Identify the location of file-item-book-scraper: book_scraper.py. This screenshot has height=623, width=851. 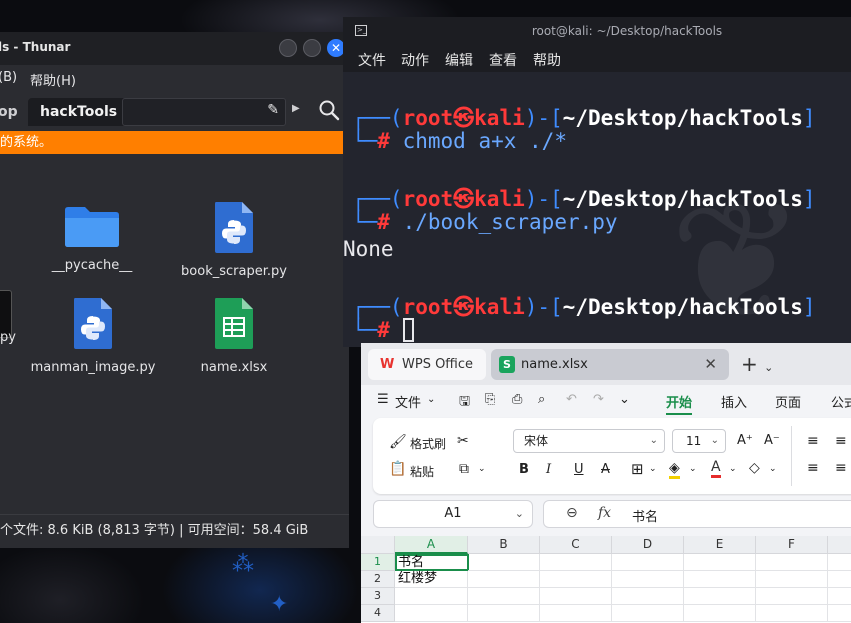
(234, 239).